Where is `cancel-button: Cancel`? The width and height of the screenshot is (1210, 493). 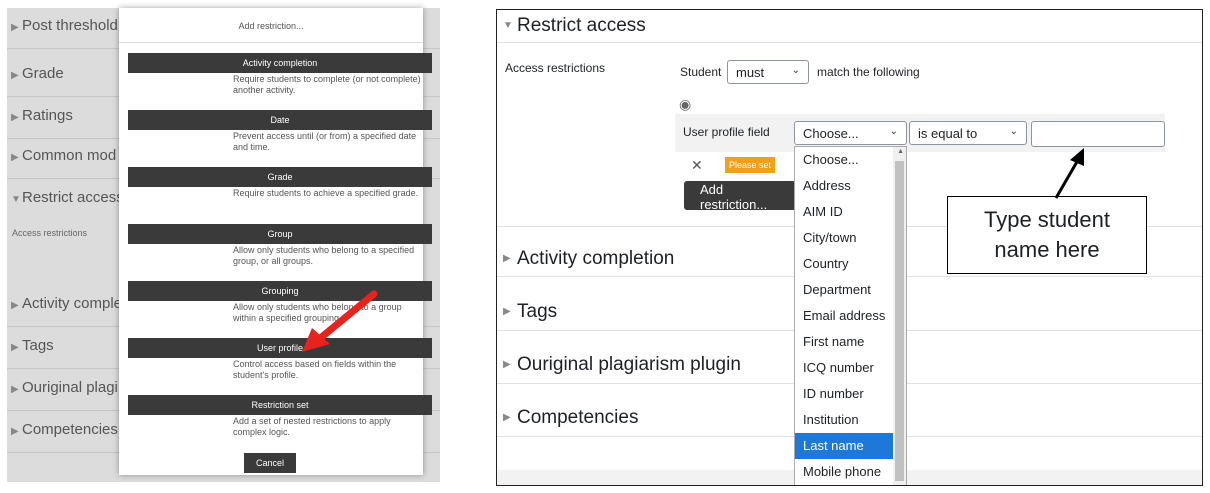 cancel-button: Cancel is located at coordinates (270, 463).